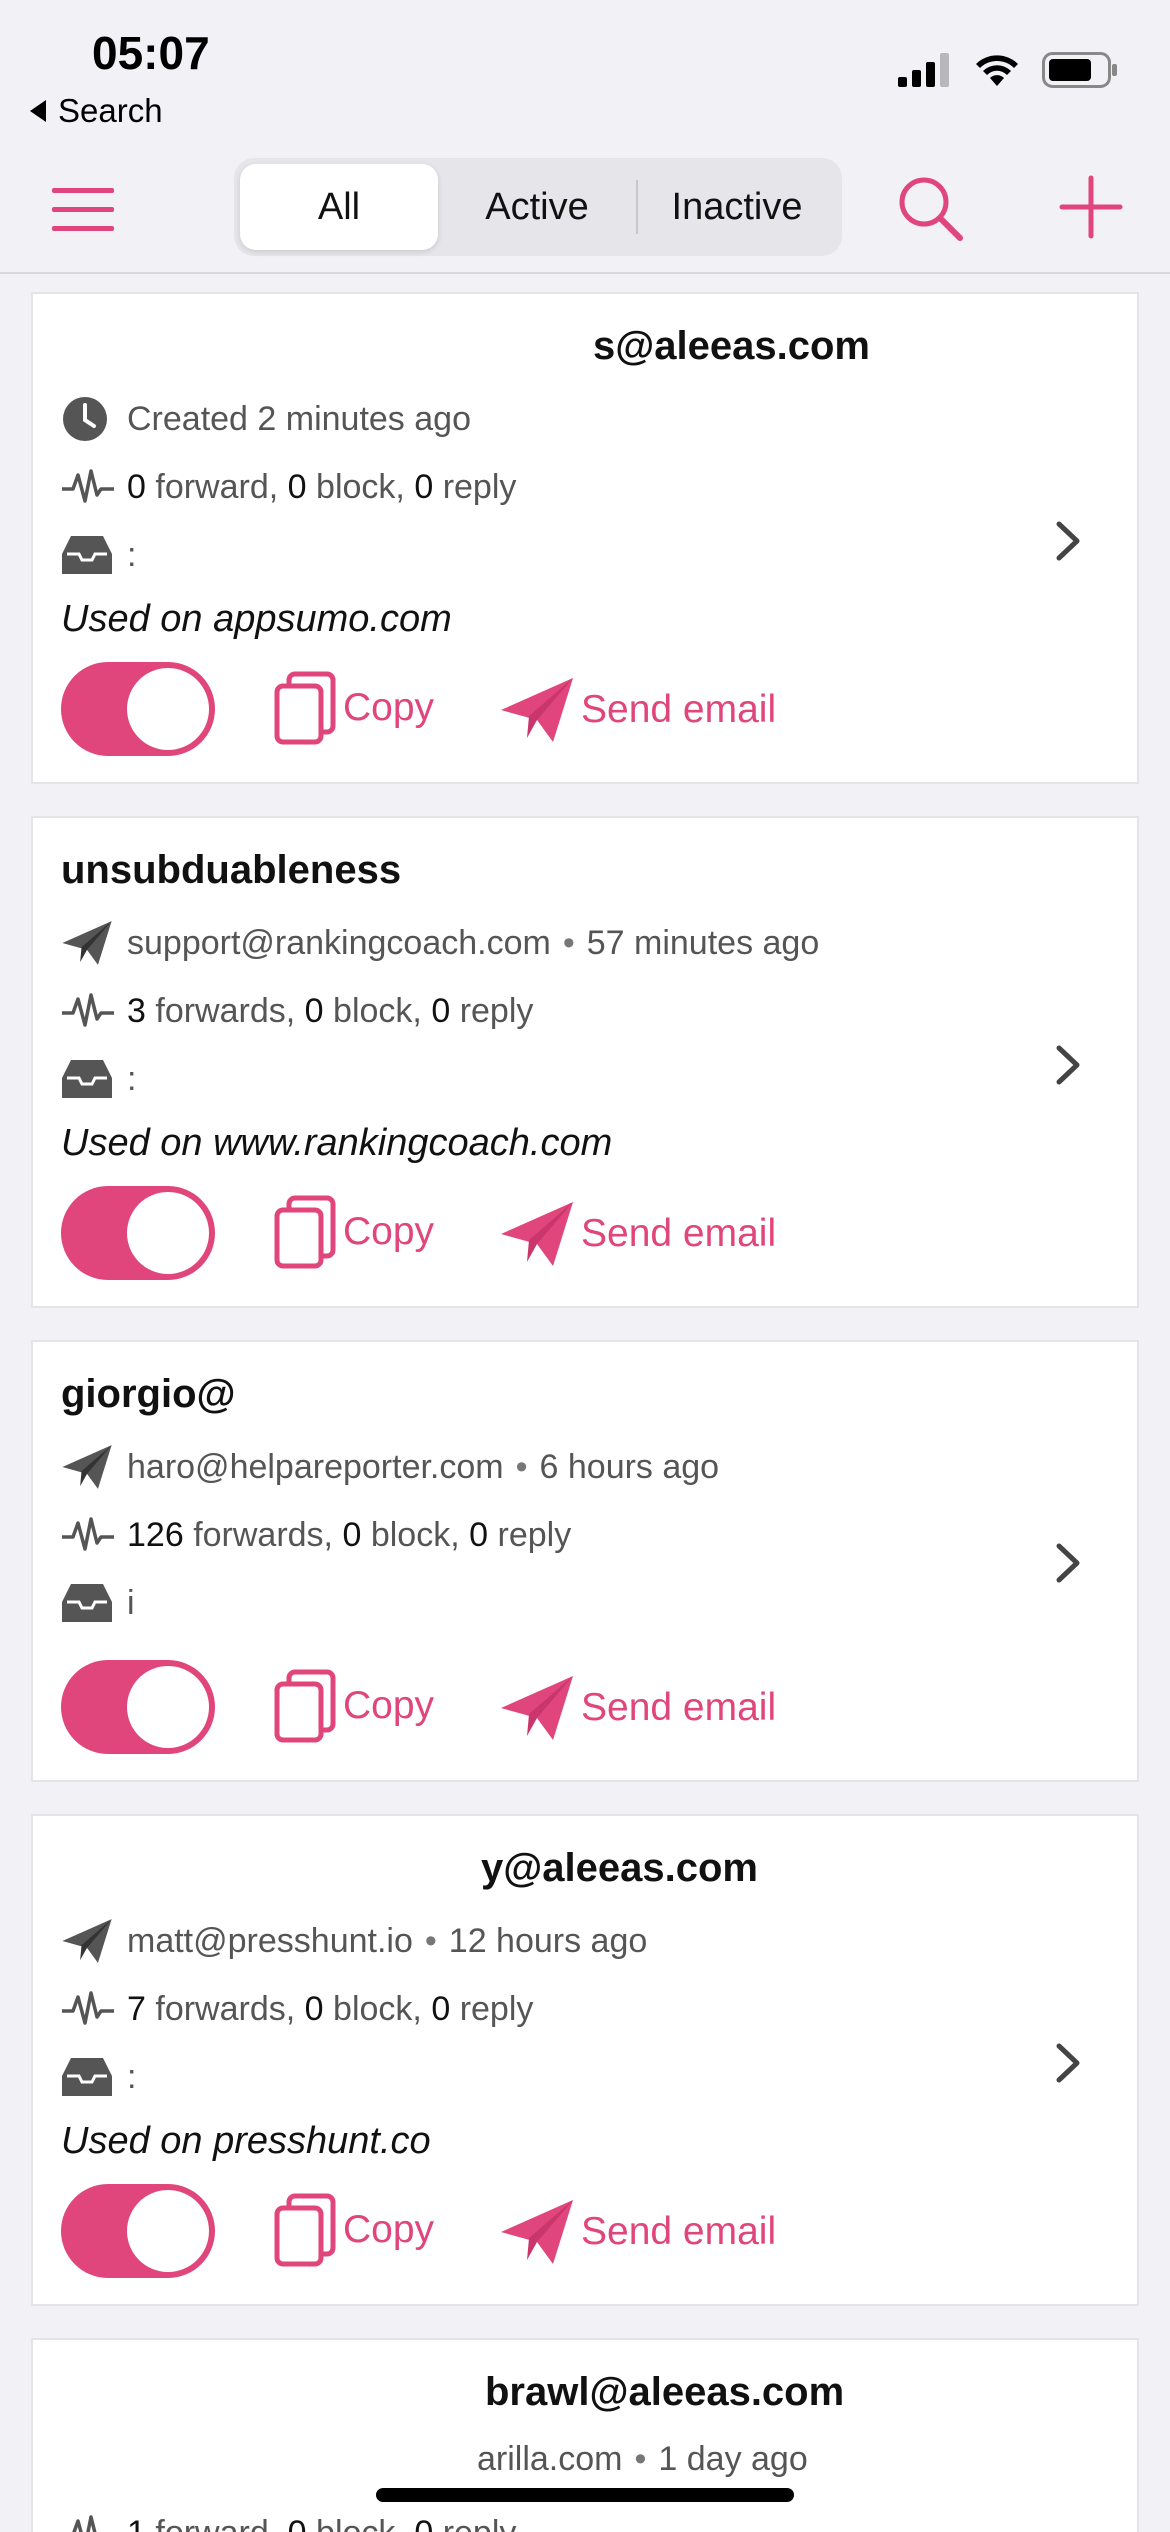 The width and height of the screenshot is (1170, 2532). What do you see at coordinates (339, 207) in the screenshot?
I see `segment-all: All` at bounding box center [339, 207].